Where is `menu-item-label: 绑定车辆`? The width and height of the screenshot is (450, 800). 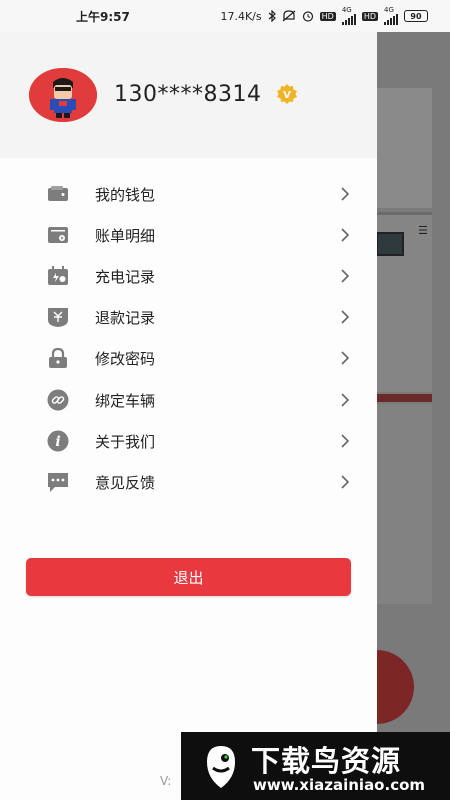
menu-item-label: 绑定车辆 is located at coordinates (125, 400).